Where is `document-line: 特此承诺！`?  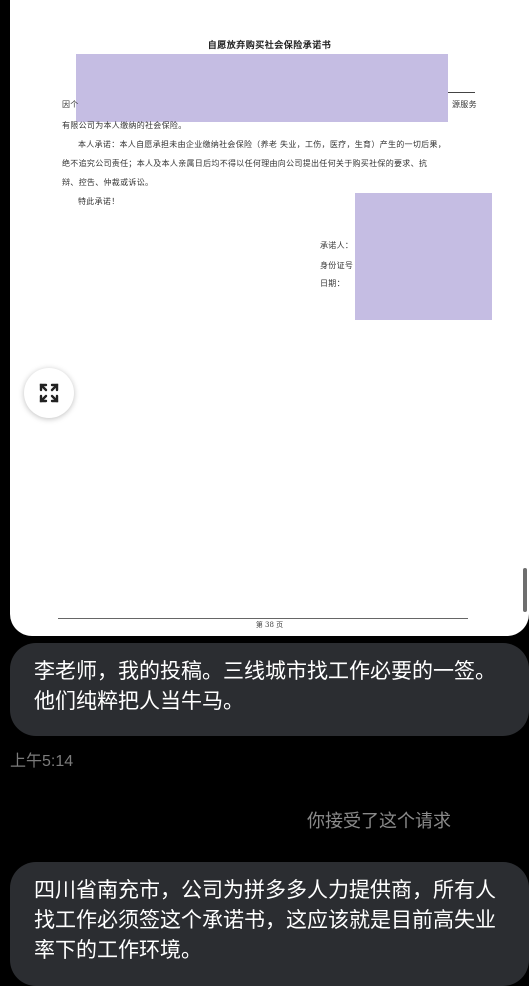
document-line: 特此承诺！ is located at coordinates (99, 201).